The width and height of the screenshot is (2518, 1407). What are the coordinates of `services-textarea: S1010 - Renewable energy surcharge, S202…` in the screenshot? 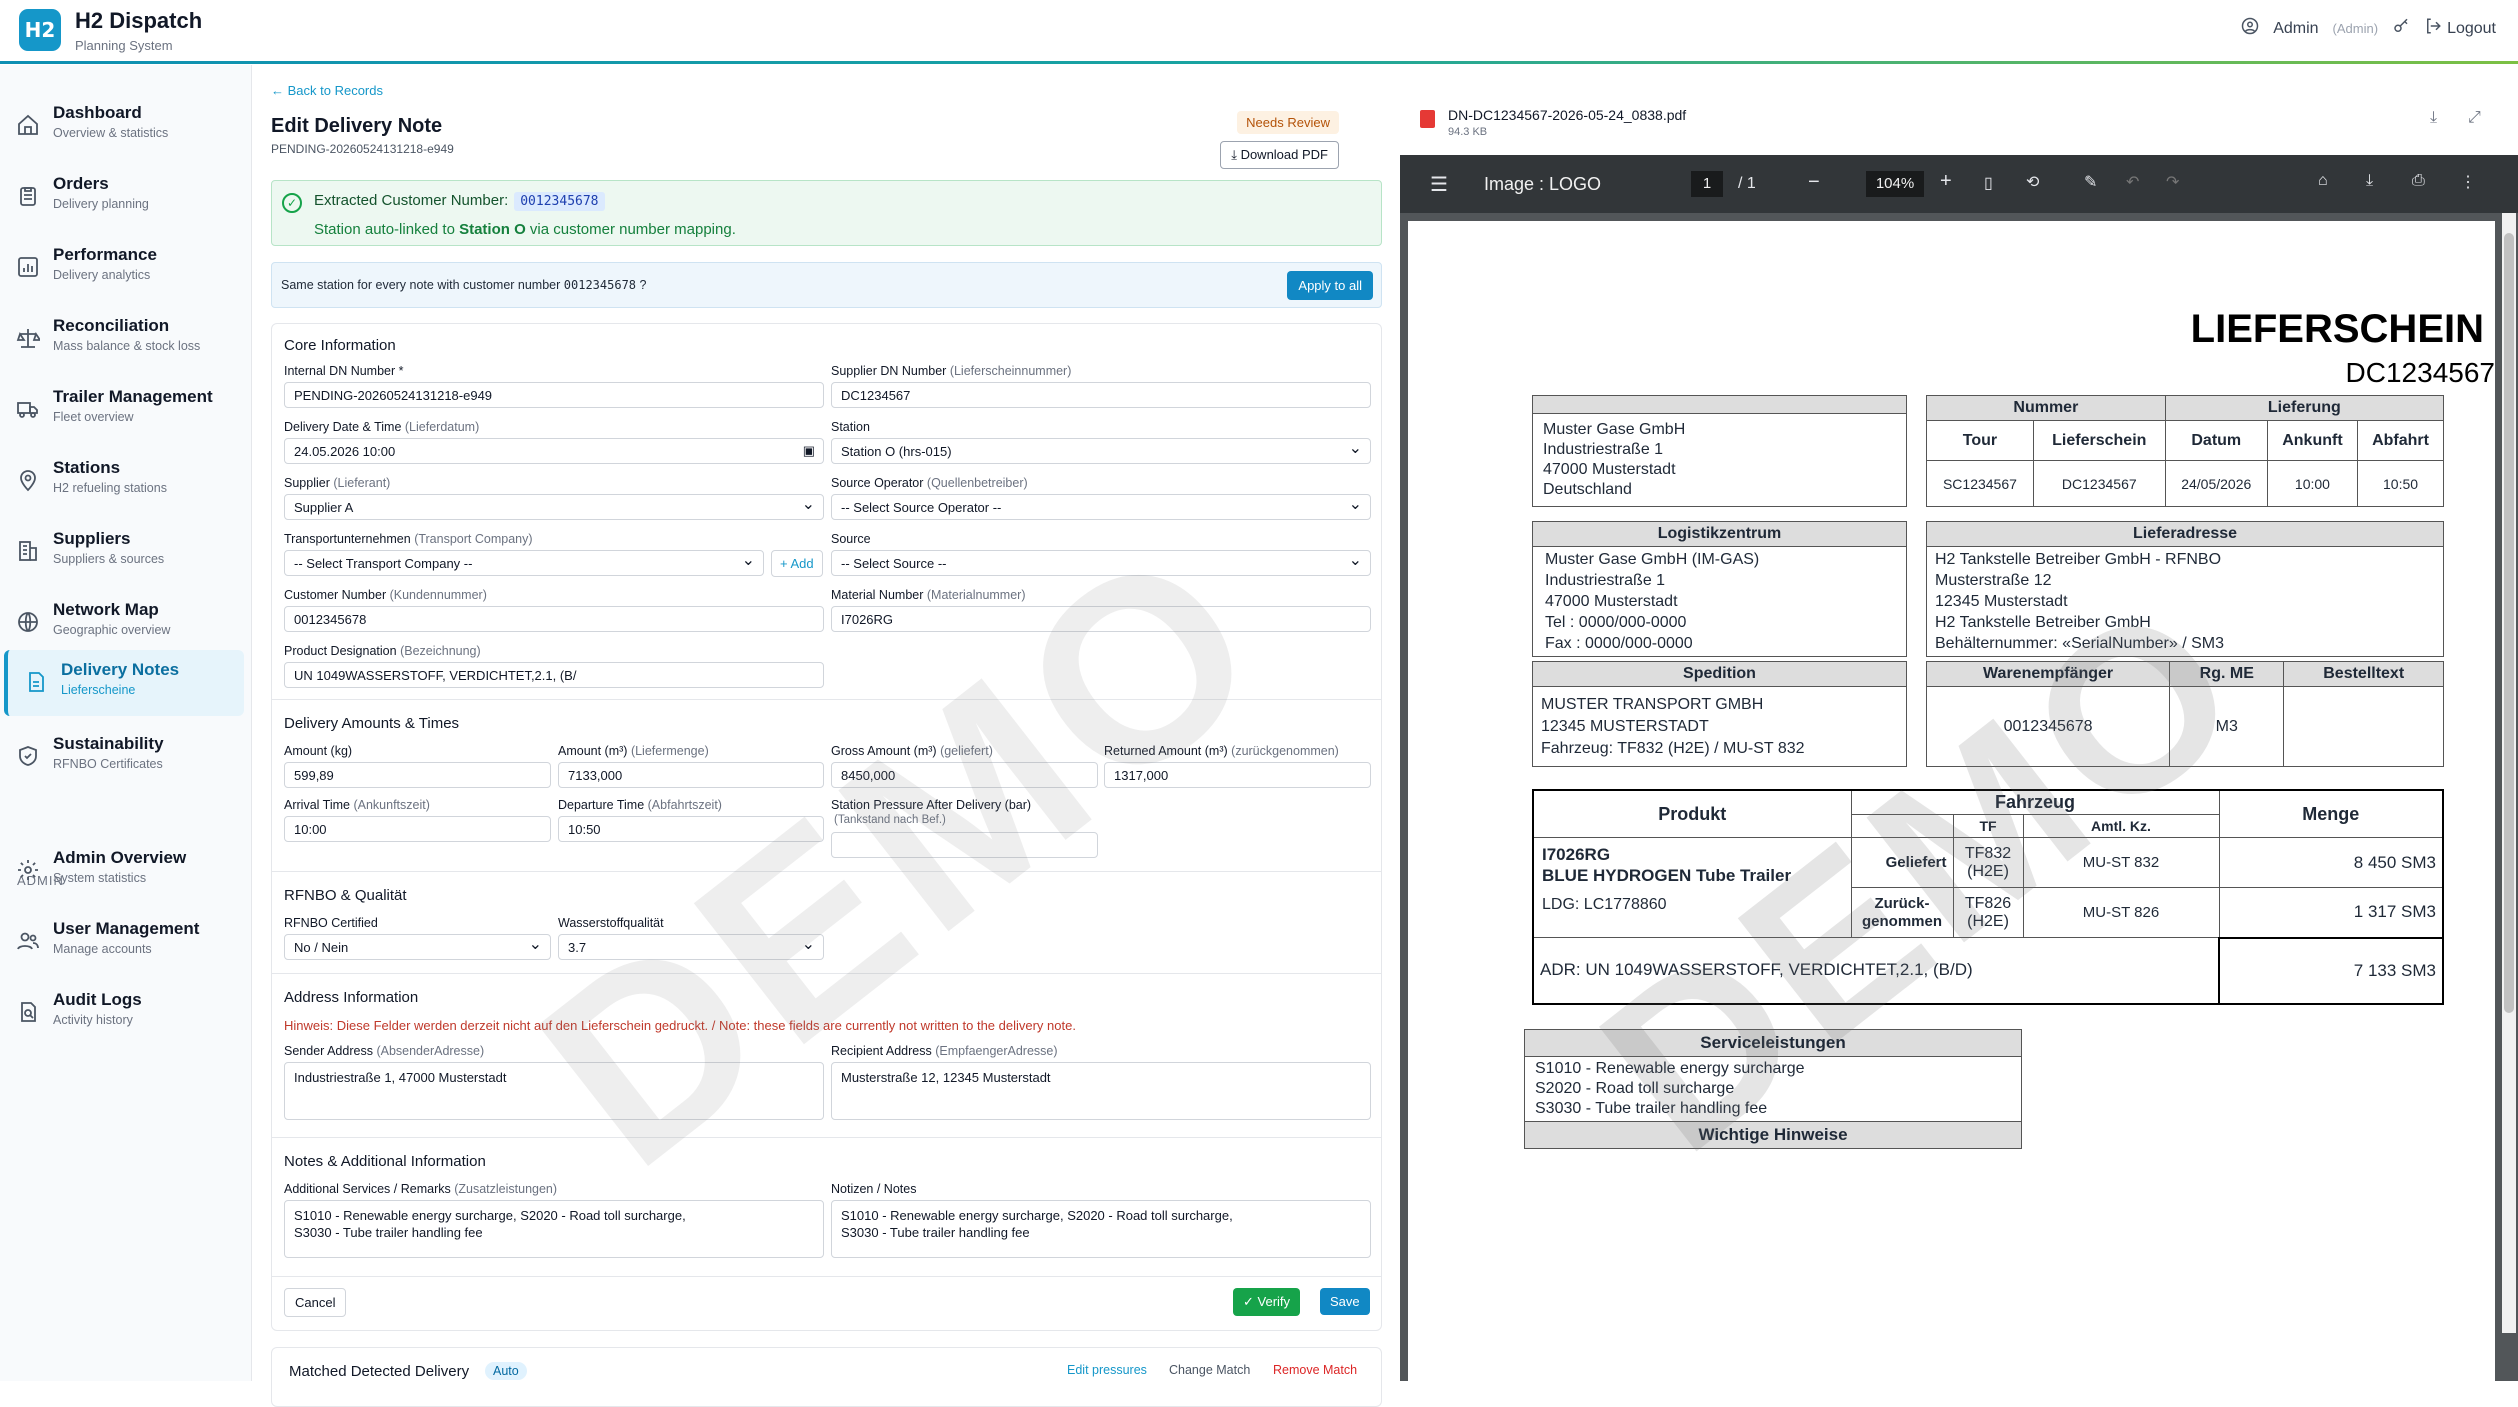 It's located at (554, 1229).